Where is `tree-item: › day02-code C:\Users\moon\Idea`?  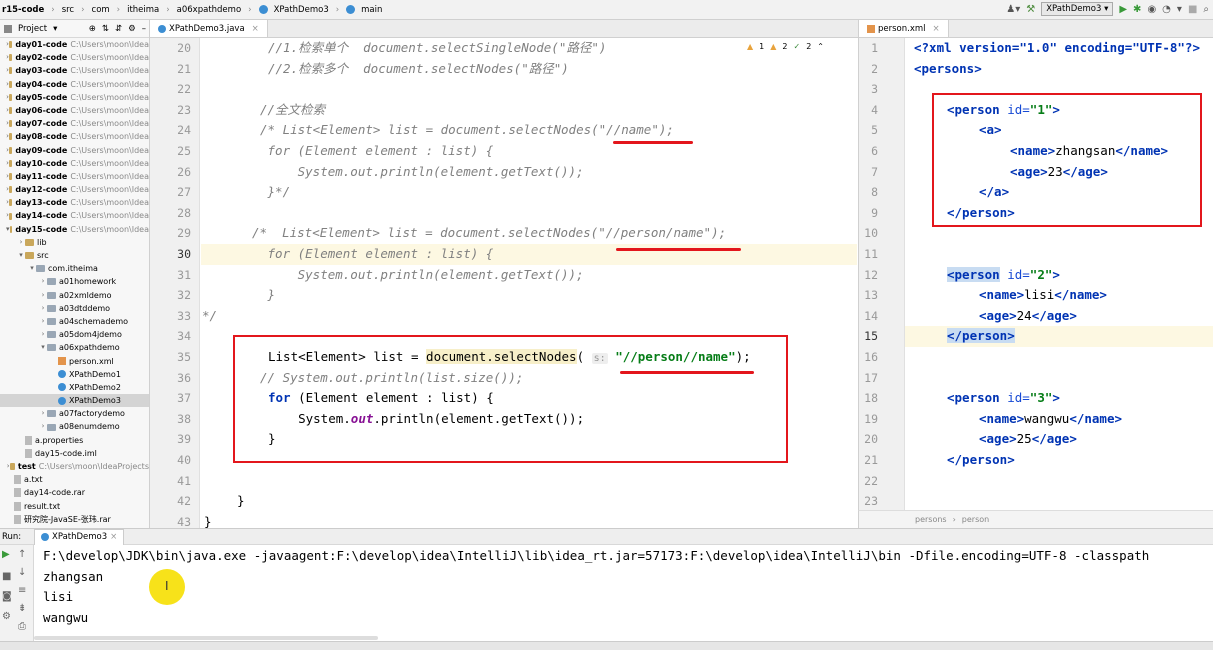
tree-item: › day02-code C:\Users\moon\Idea is located at coordinates (74, 57).